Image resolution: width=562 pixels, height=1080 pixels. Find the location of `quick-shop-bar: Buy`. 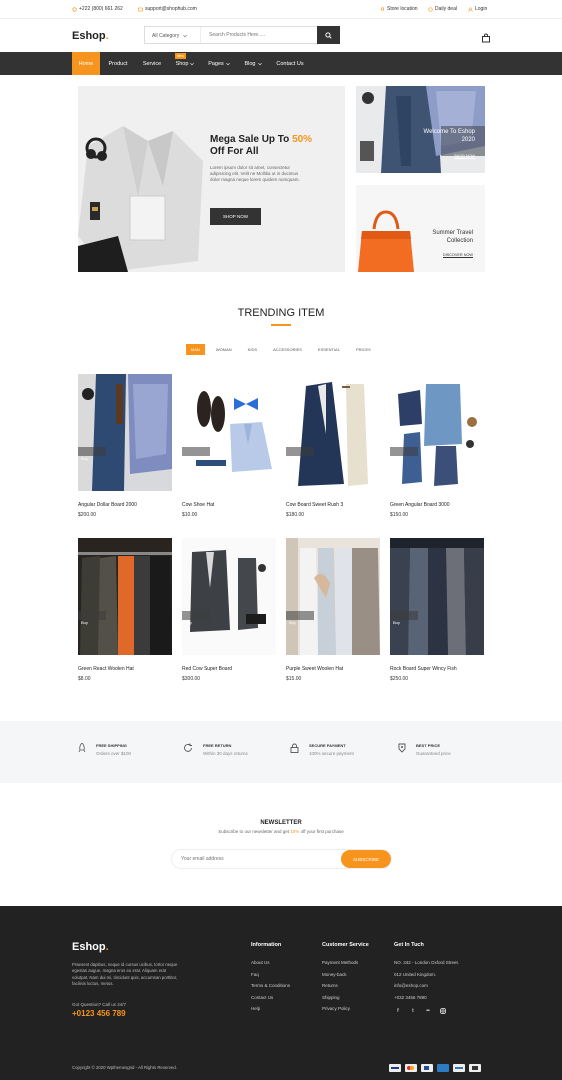

quick-shop-bar: Buy is located at coordinates (437, 618).